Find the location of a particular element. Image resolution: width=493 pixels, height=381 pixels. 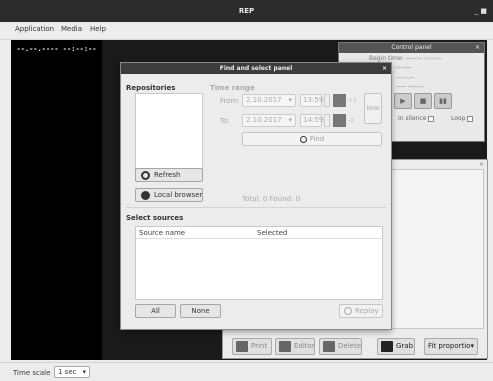

editor-button: Editor is located at coordinates (295, 346).